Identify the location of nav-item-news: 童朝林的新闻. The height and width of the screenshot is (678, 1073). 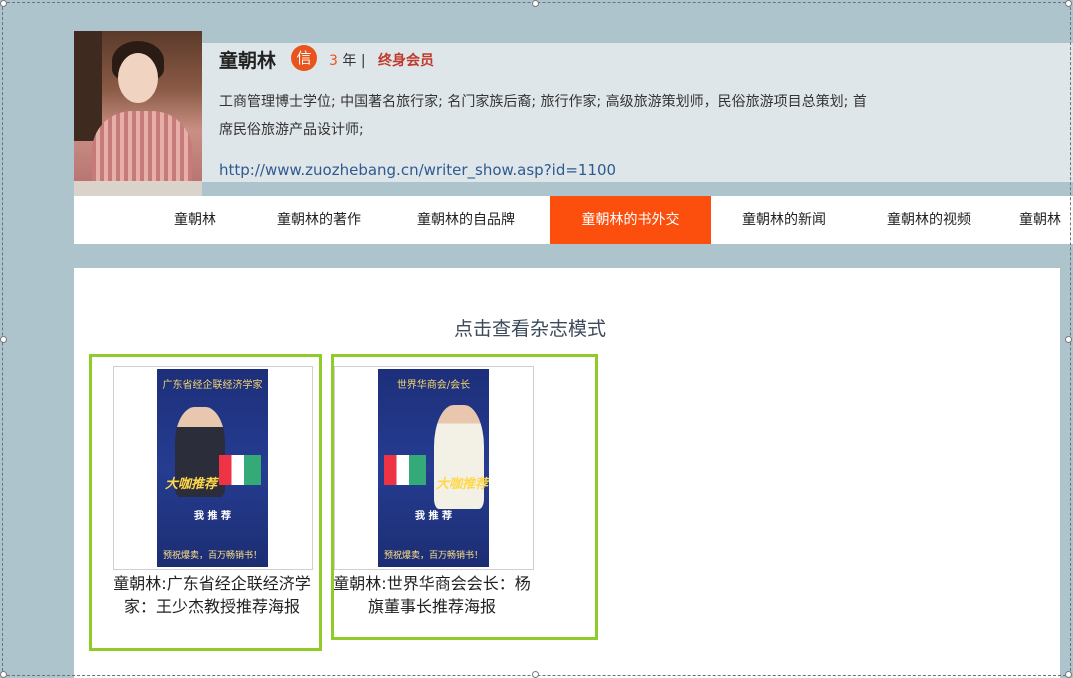
(784, 220).